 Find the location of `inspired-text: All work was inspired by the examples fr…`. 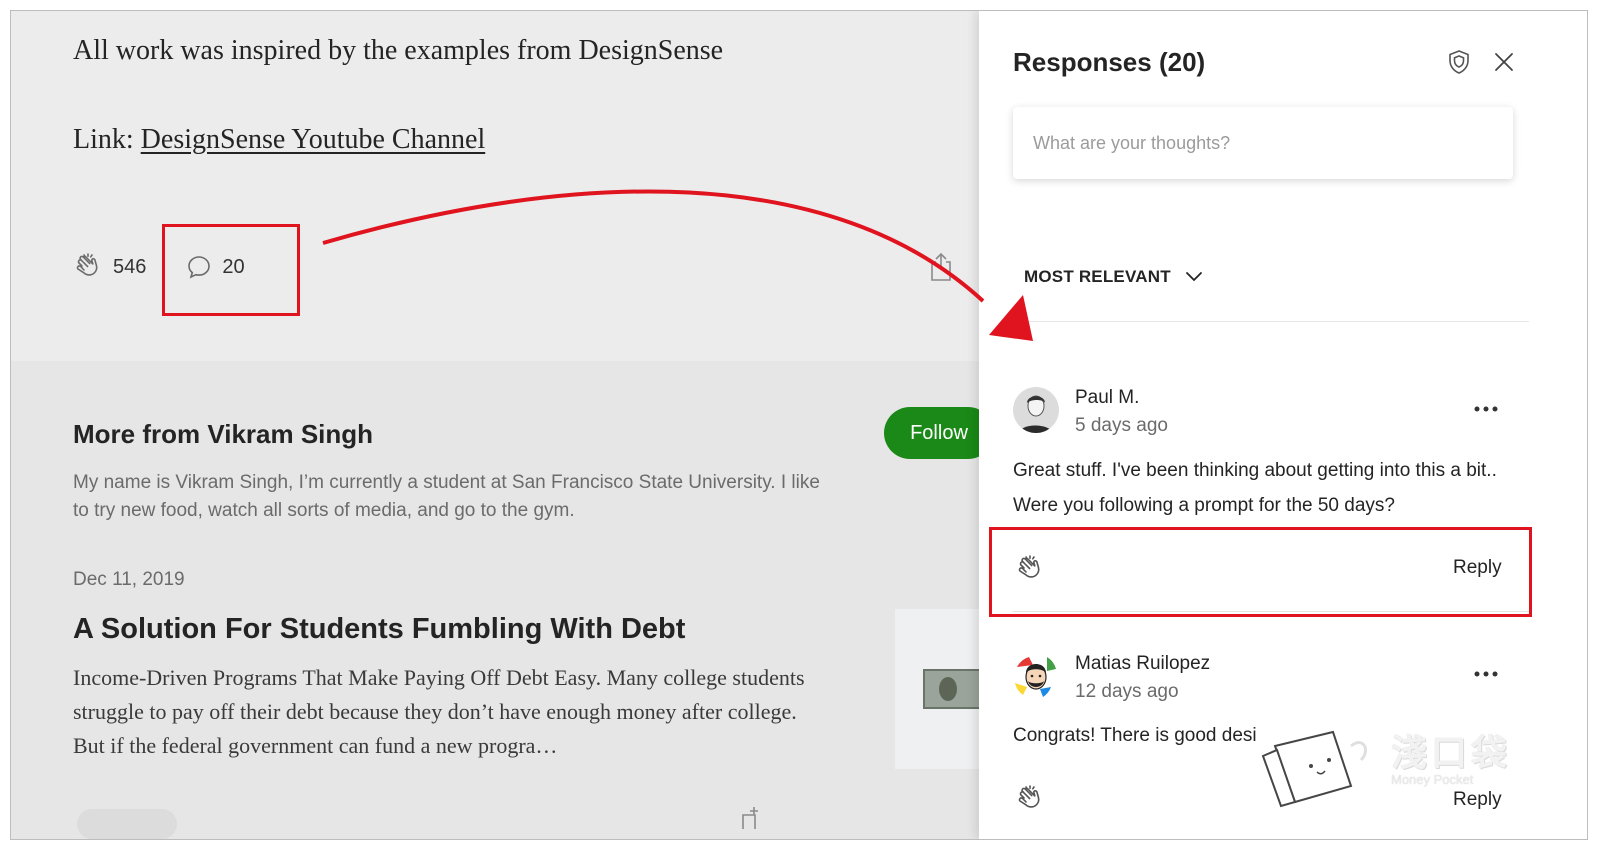

inspired-text: All work was inspired by the examples fr… is located at coordinates (398, 50).